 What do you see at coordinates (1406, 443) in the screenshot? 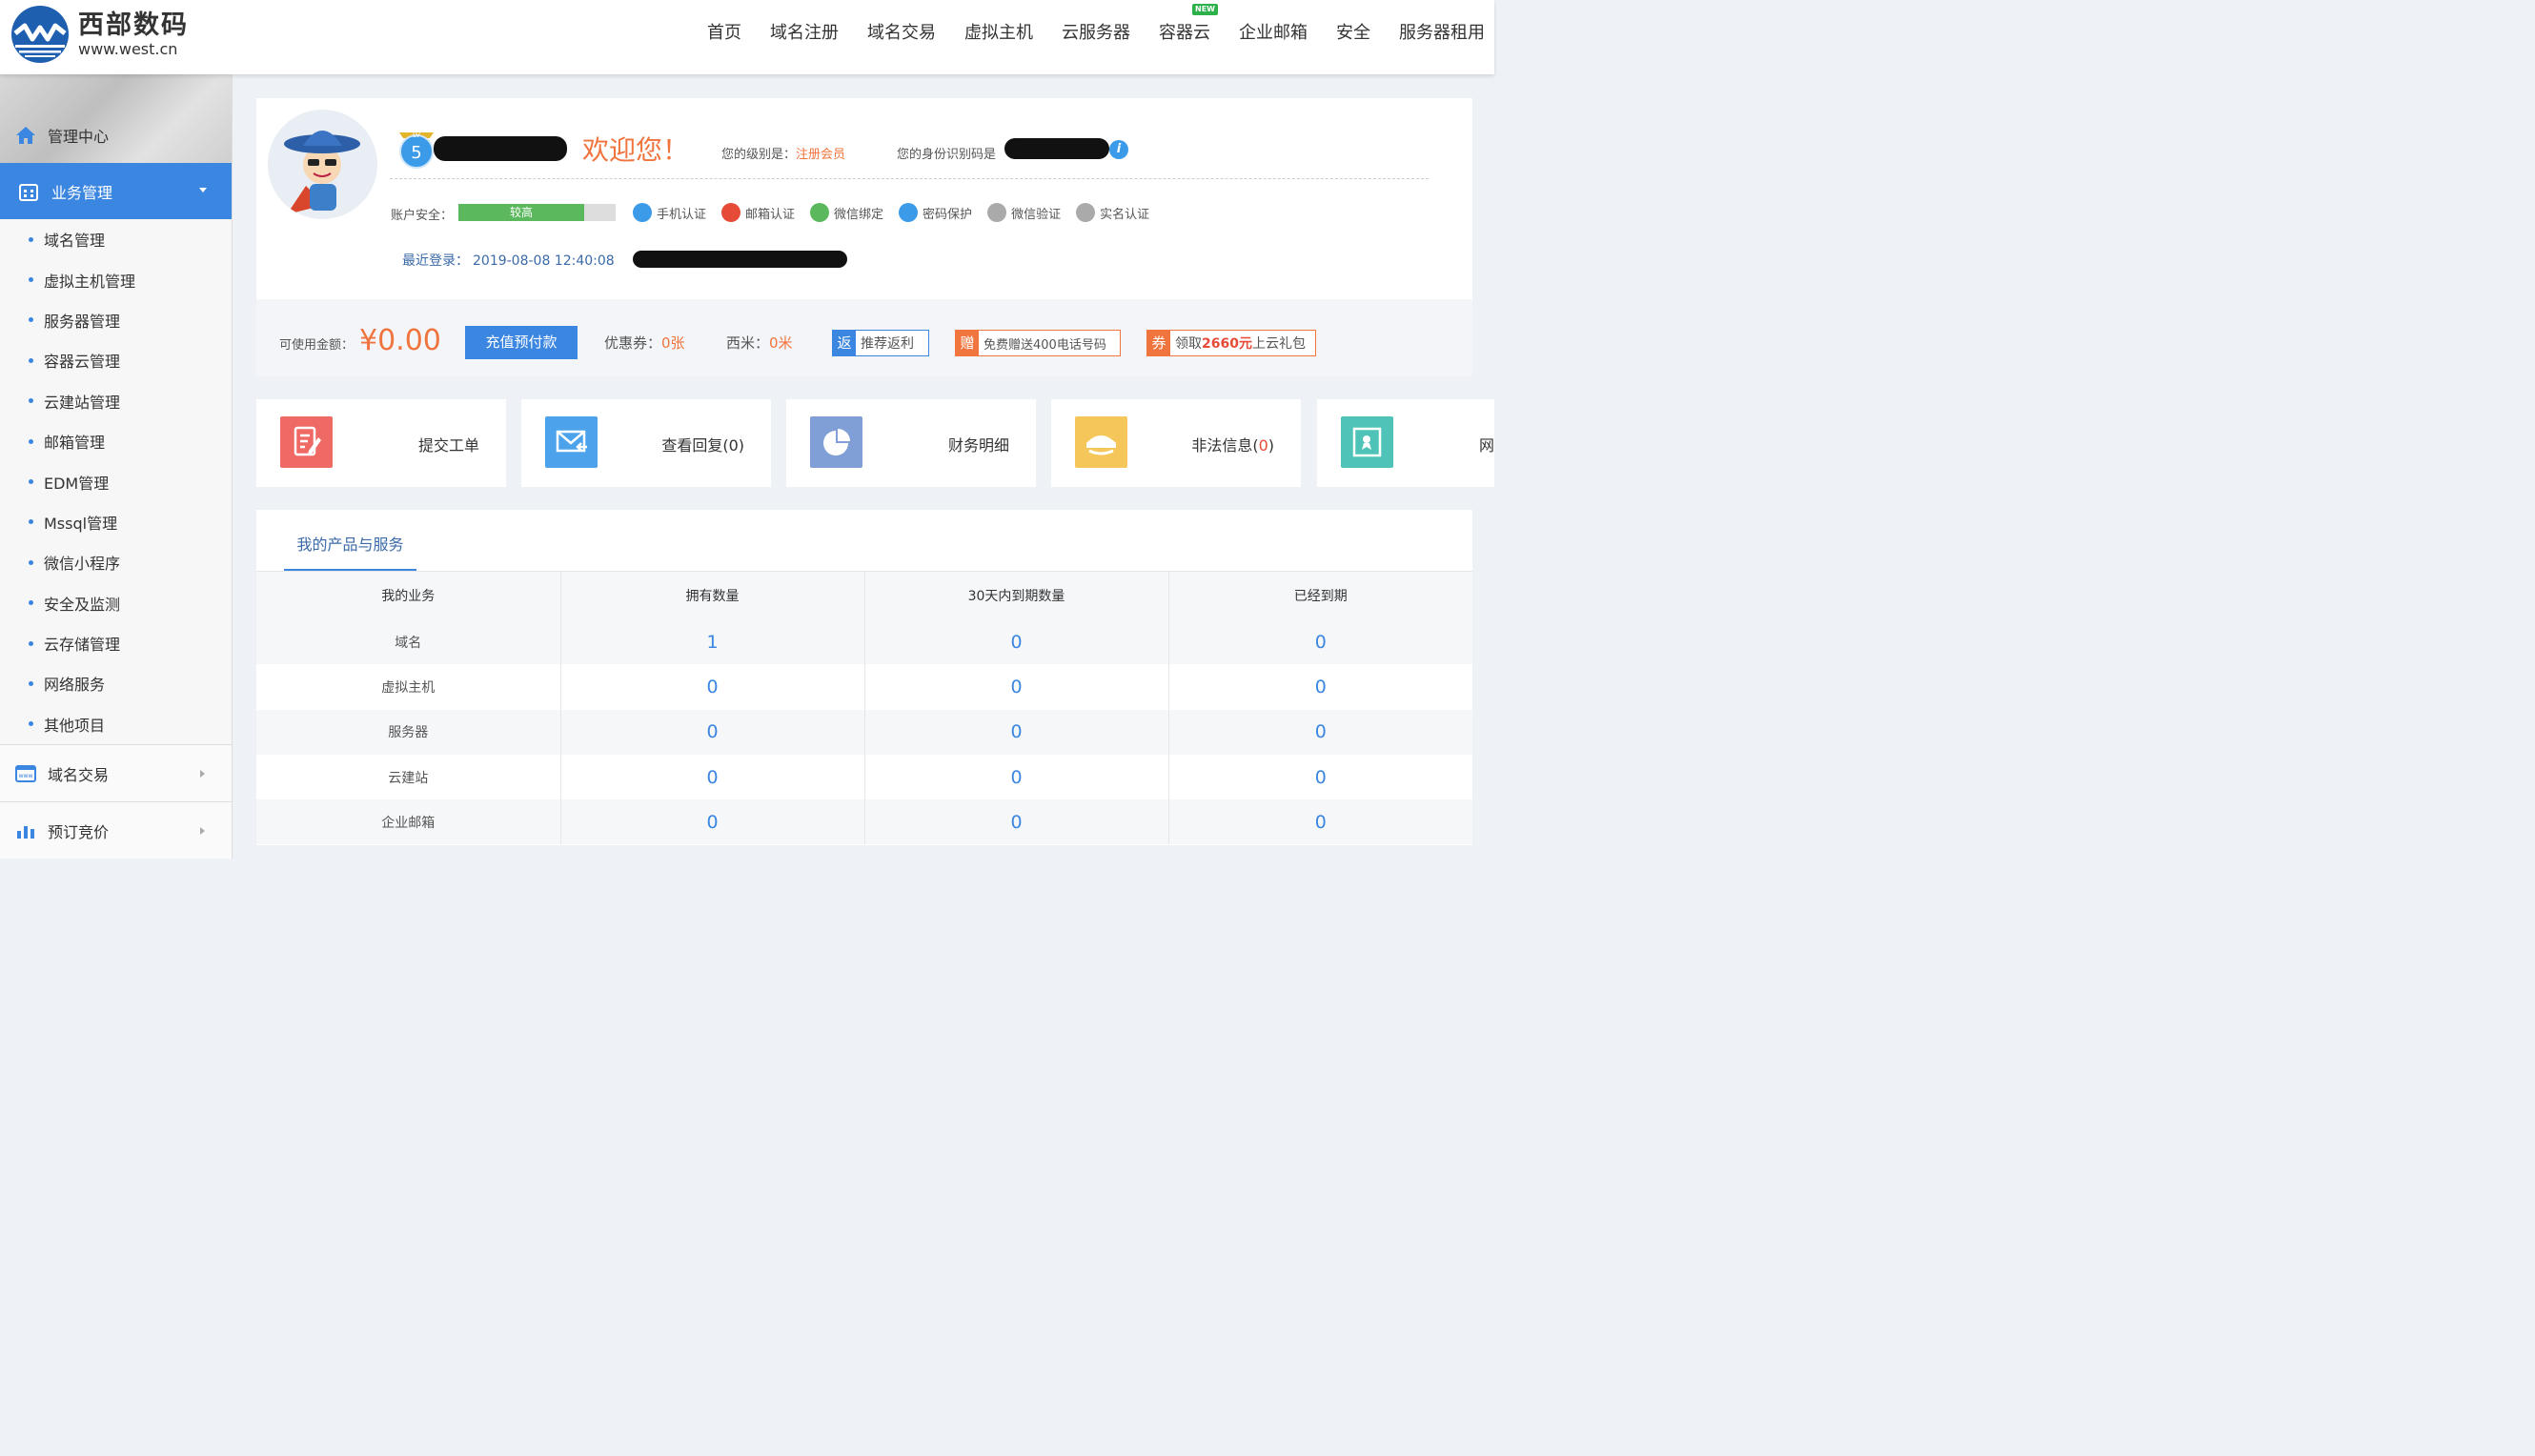
I see `tile-network: 网` at bounding box center [1406, 443].